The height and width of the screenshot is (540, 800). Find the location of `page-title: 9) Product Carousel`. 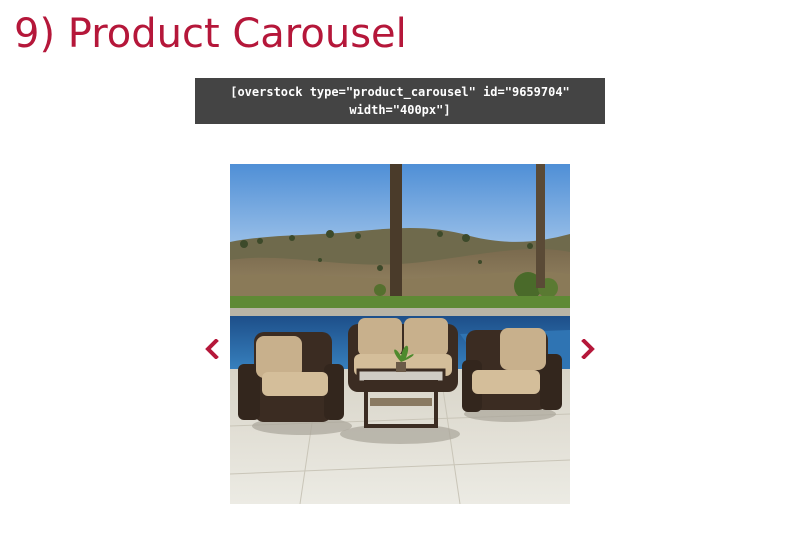

page-title: 9) Product Carousel is located at coordinates (210, 34).